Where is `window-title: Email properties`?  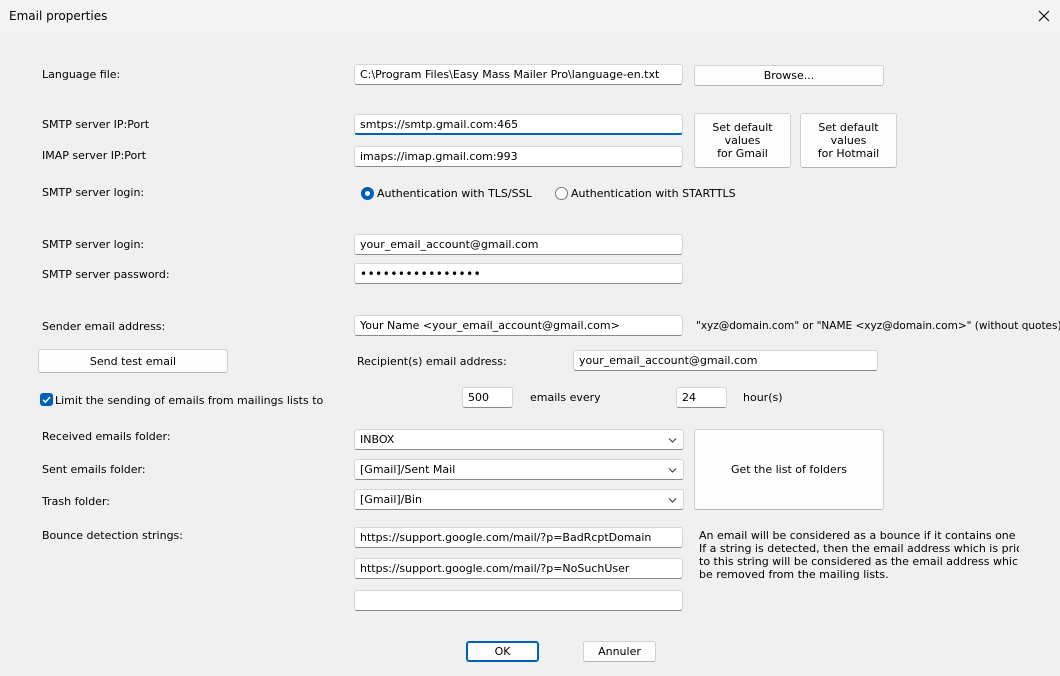 window-title: Email properties is located at coordinates (58, 16).